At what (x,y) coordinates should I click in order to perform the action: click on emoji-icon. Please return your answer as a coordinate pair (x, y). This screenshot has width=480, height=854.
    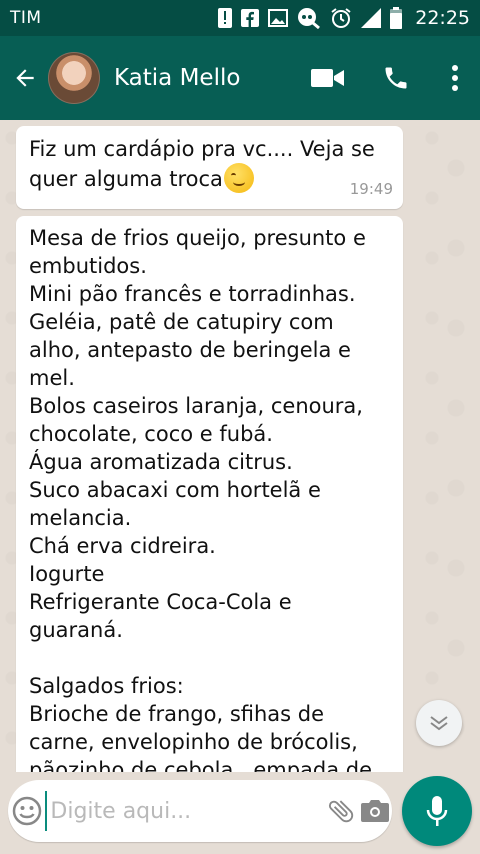
    Looking at the image, I should click on (26, 811).